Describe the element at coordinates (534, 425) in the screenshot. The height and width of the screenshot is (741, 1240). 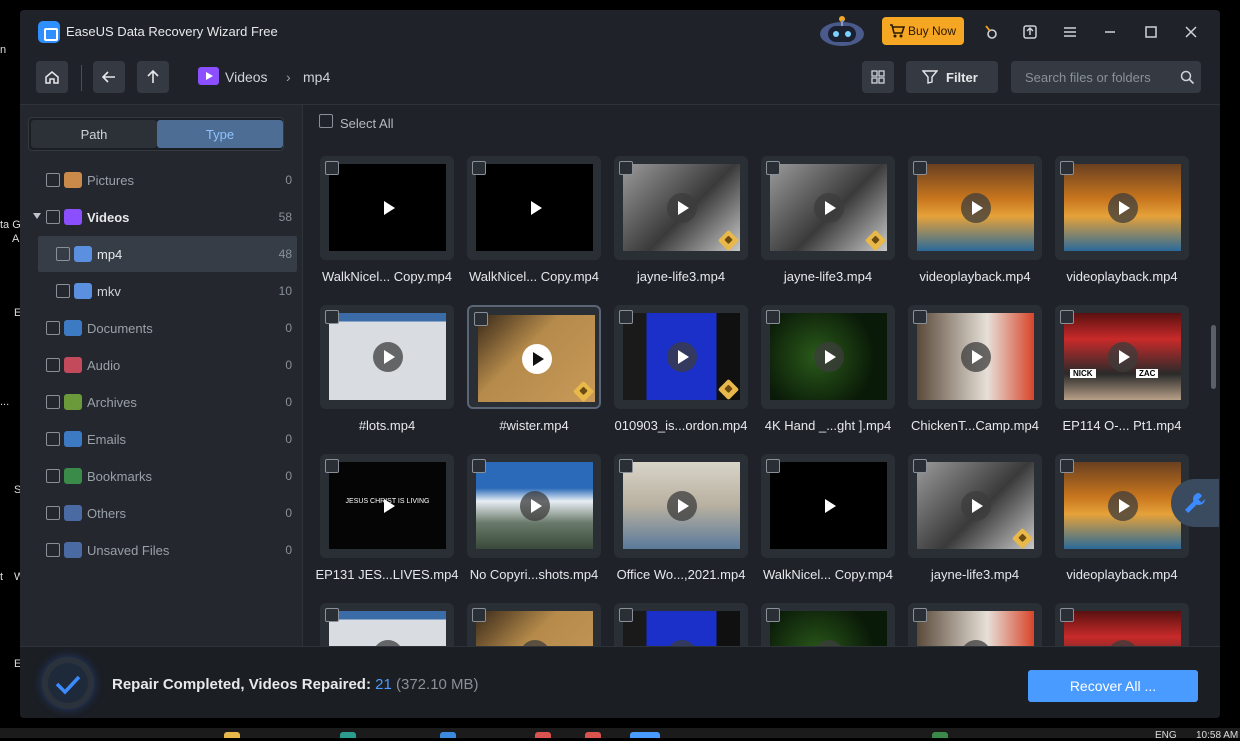
I see `file-name: #wister.mp4` at that location.